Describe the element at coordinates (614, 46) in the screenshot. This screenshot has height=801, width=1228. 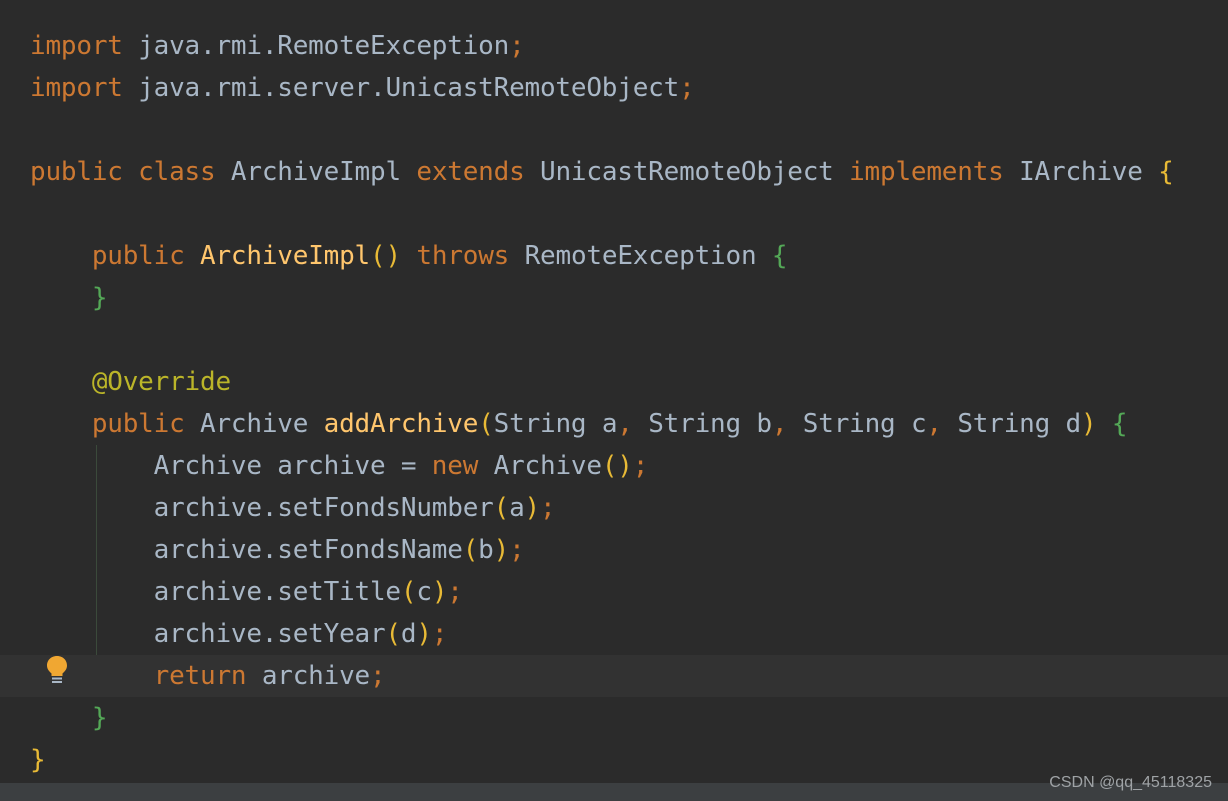
I see `code-line: import java.rmi.RemoteException;` at that location.